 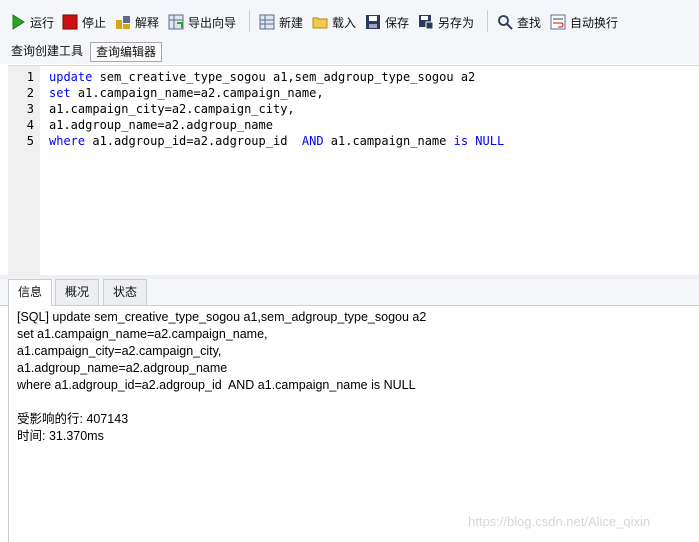 What do you see at coordinates (388, 141) in the screenshot?
I see `code-text: a1.campaign_name` at bounding box center [388, 141].